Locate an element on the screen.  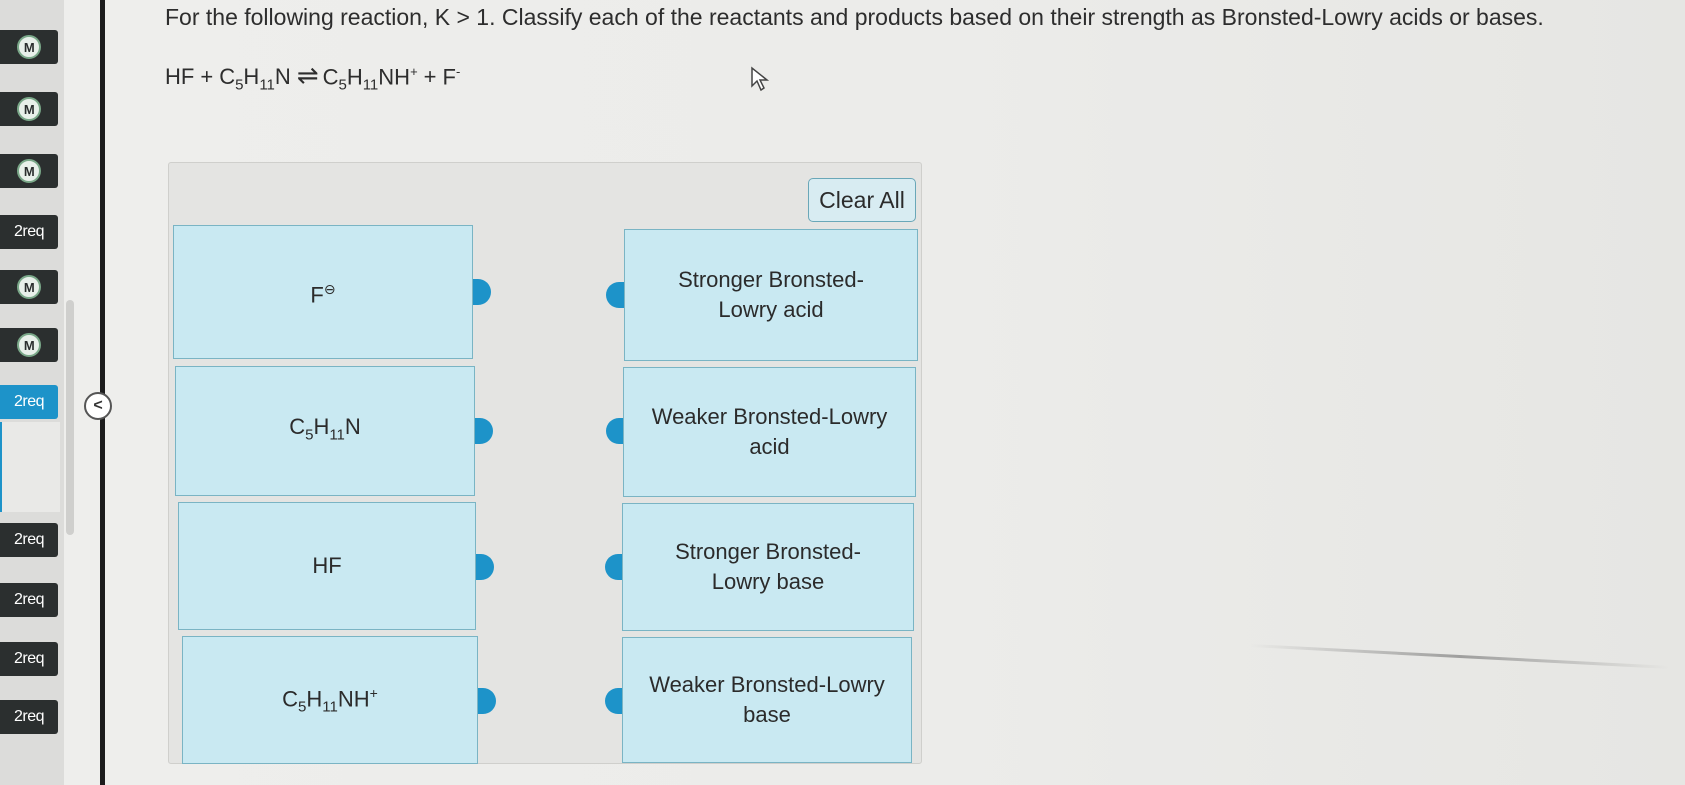
clear-all-button: Clear All is located at coordinates (862, 200).